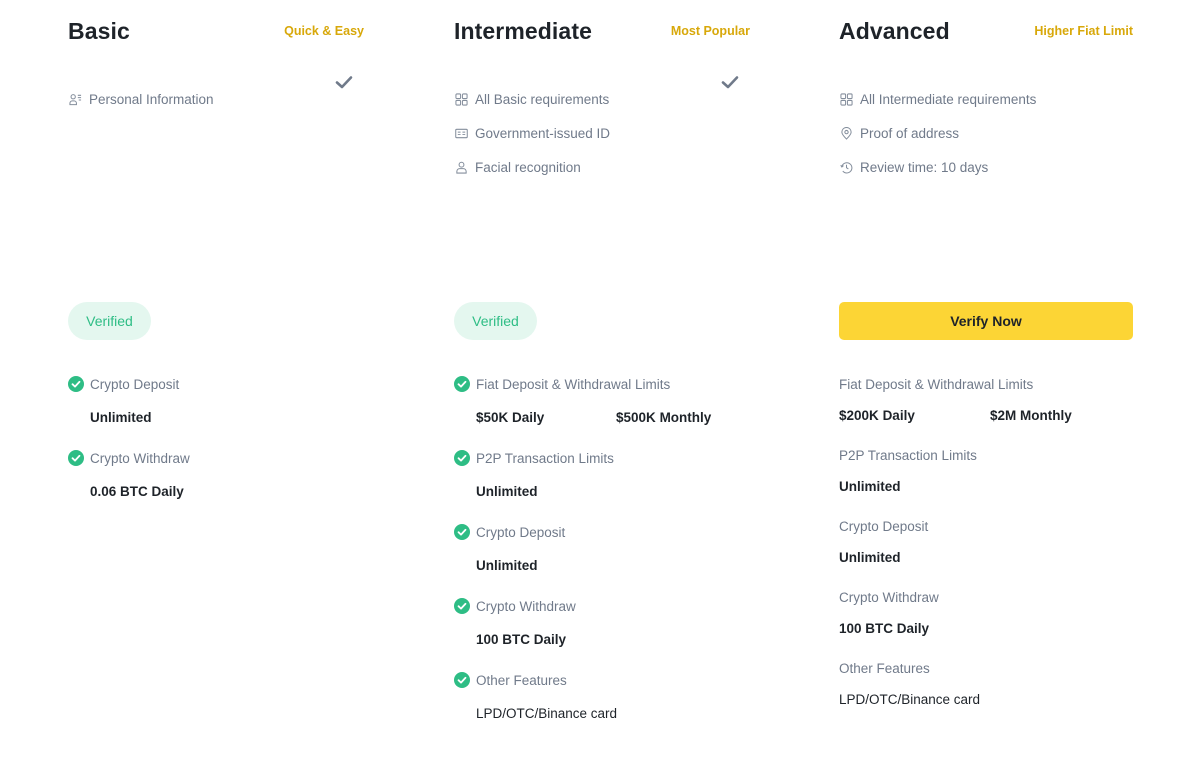 This screenshot has width=1200, height=776. What do you see at coordinates (461, 133) in the screenshot?
I see `id-card-icon` at bounding box center [461, 133].